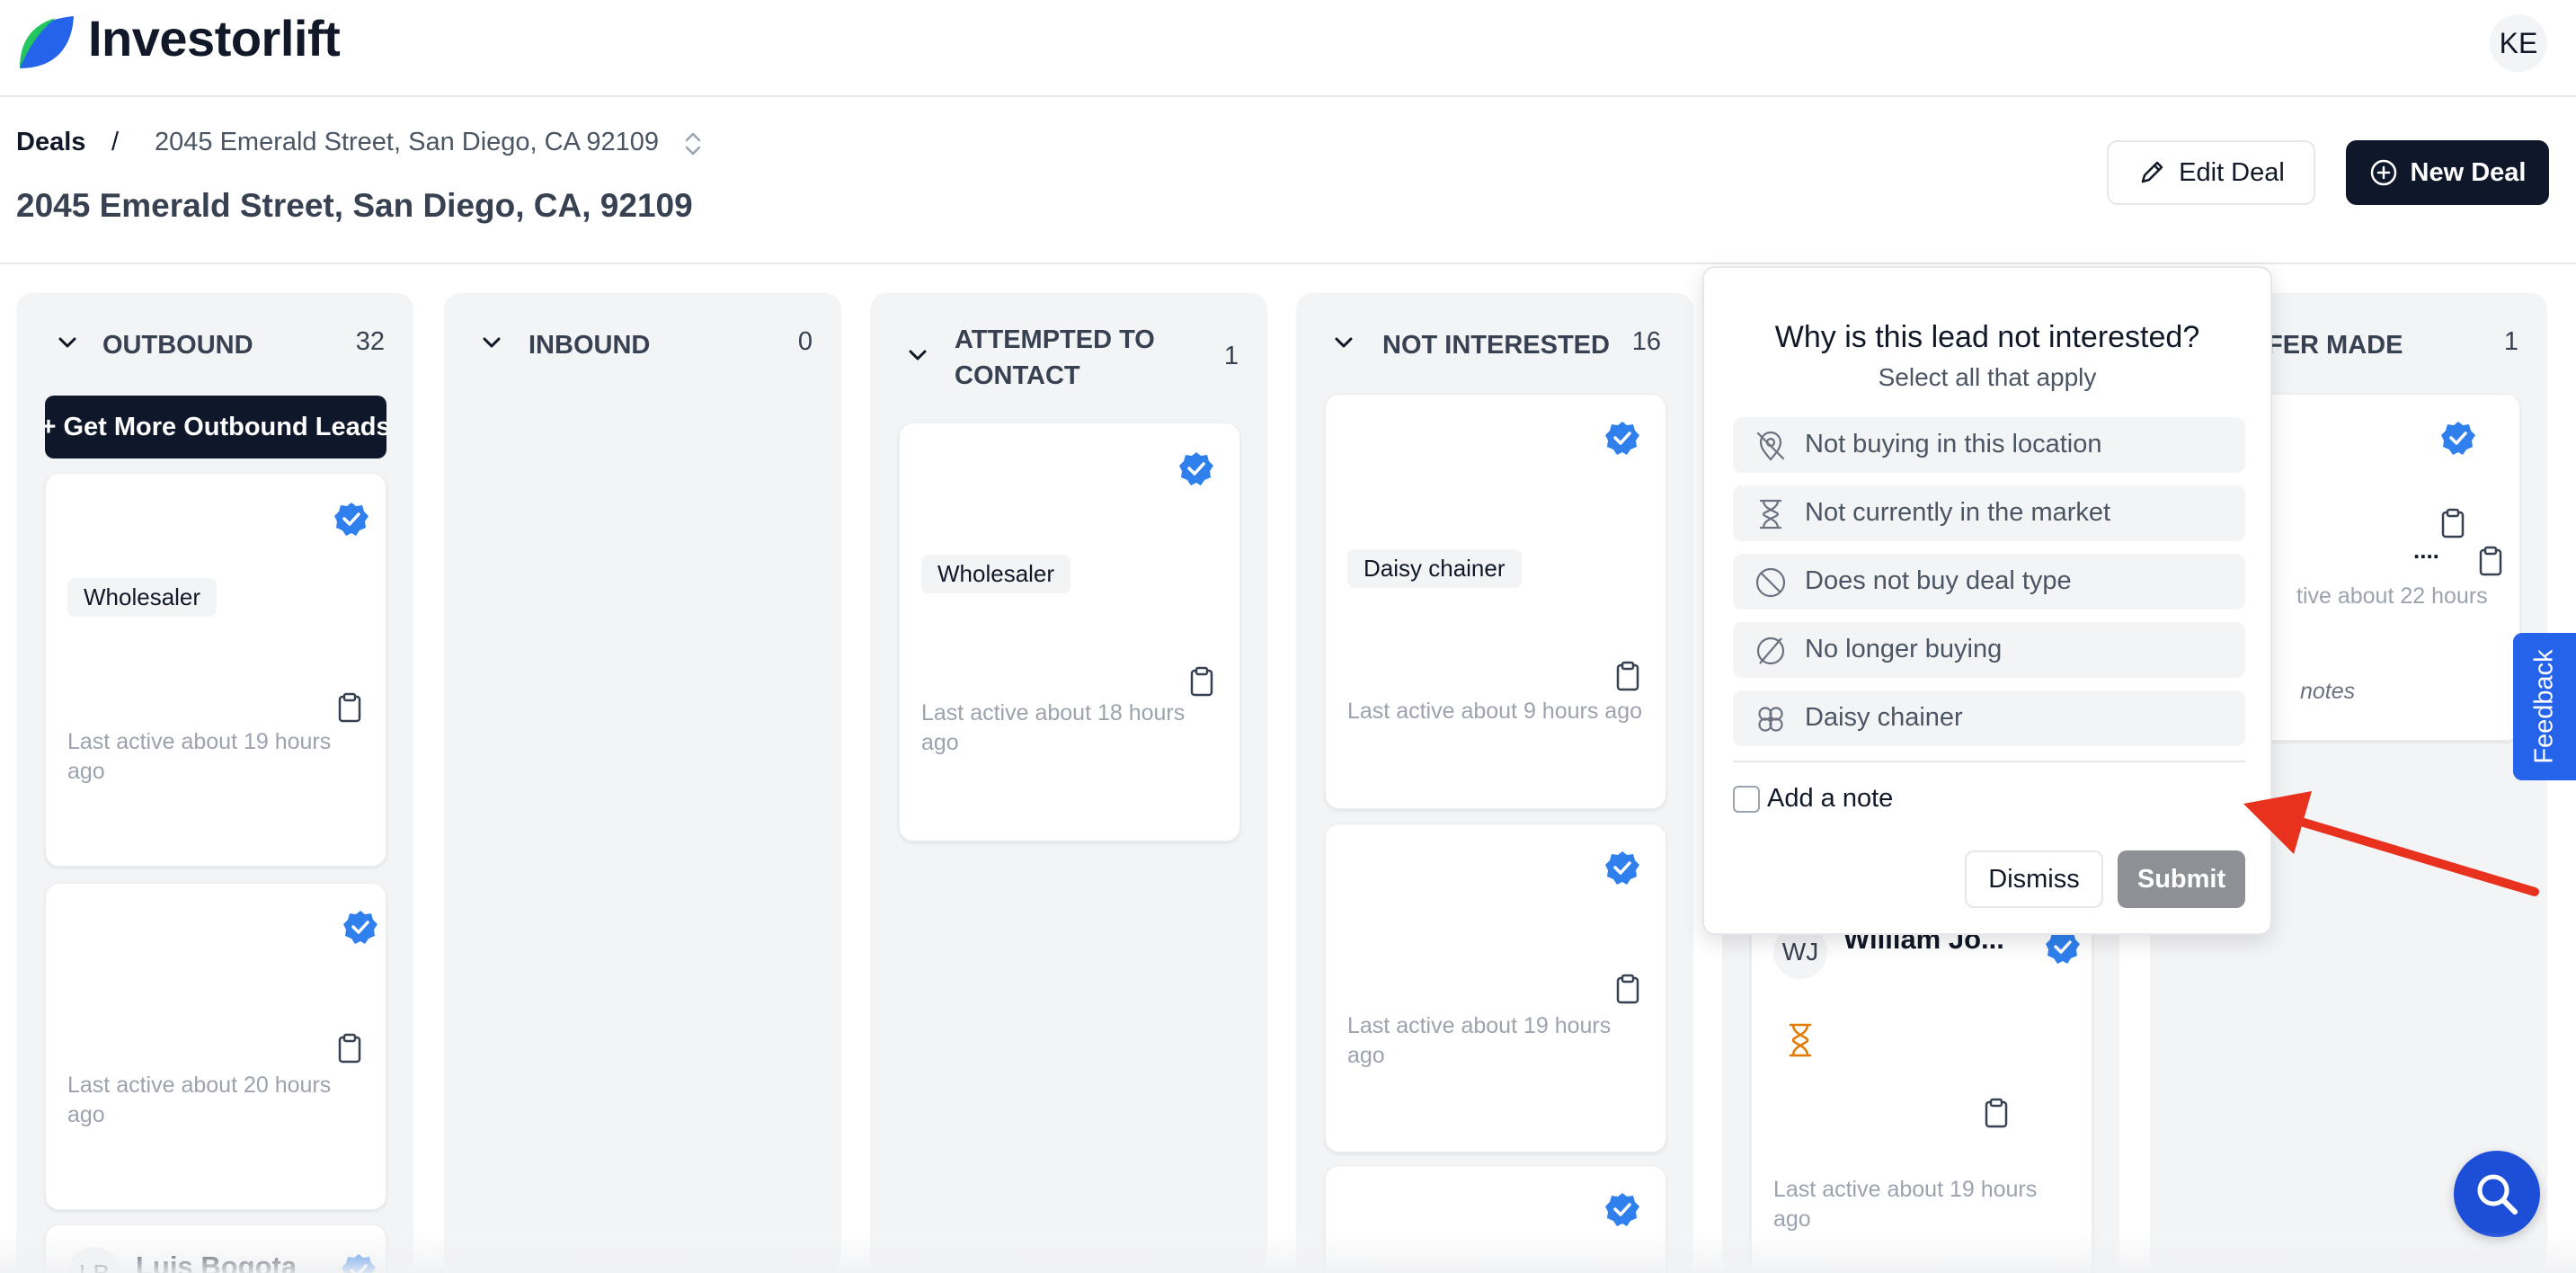 This screenshot has height=1273, width=2576. I want to click on column-count: 32, so click(370, 341).